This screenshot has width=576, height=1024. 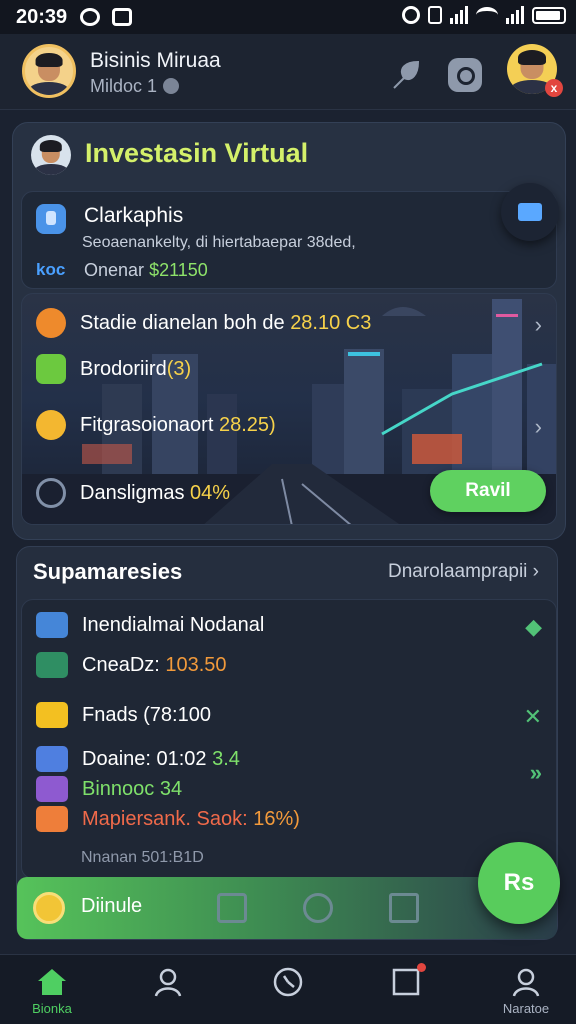 What do you see at coordinates (488, 491) in the screenshot?
I see `reval-button: Ravil` at bounding box center [488, 491].